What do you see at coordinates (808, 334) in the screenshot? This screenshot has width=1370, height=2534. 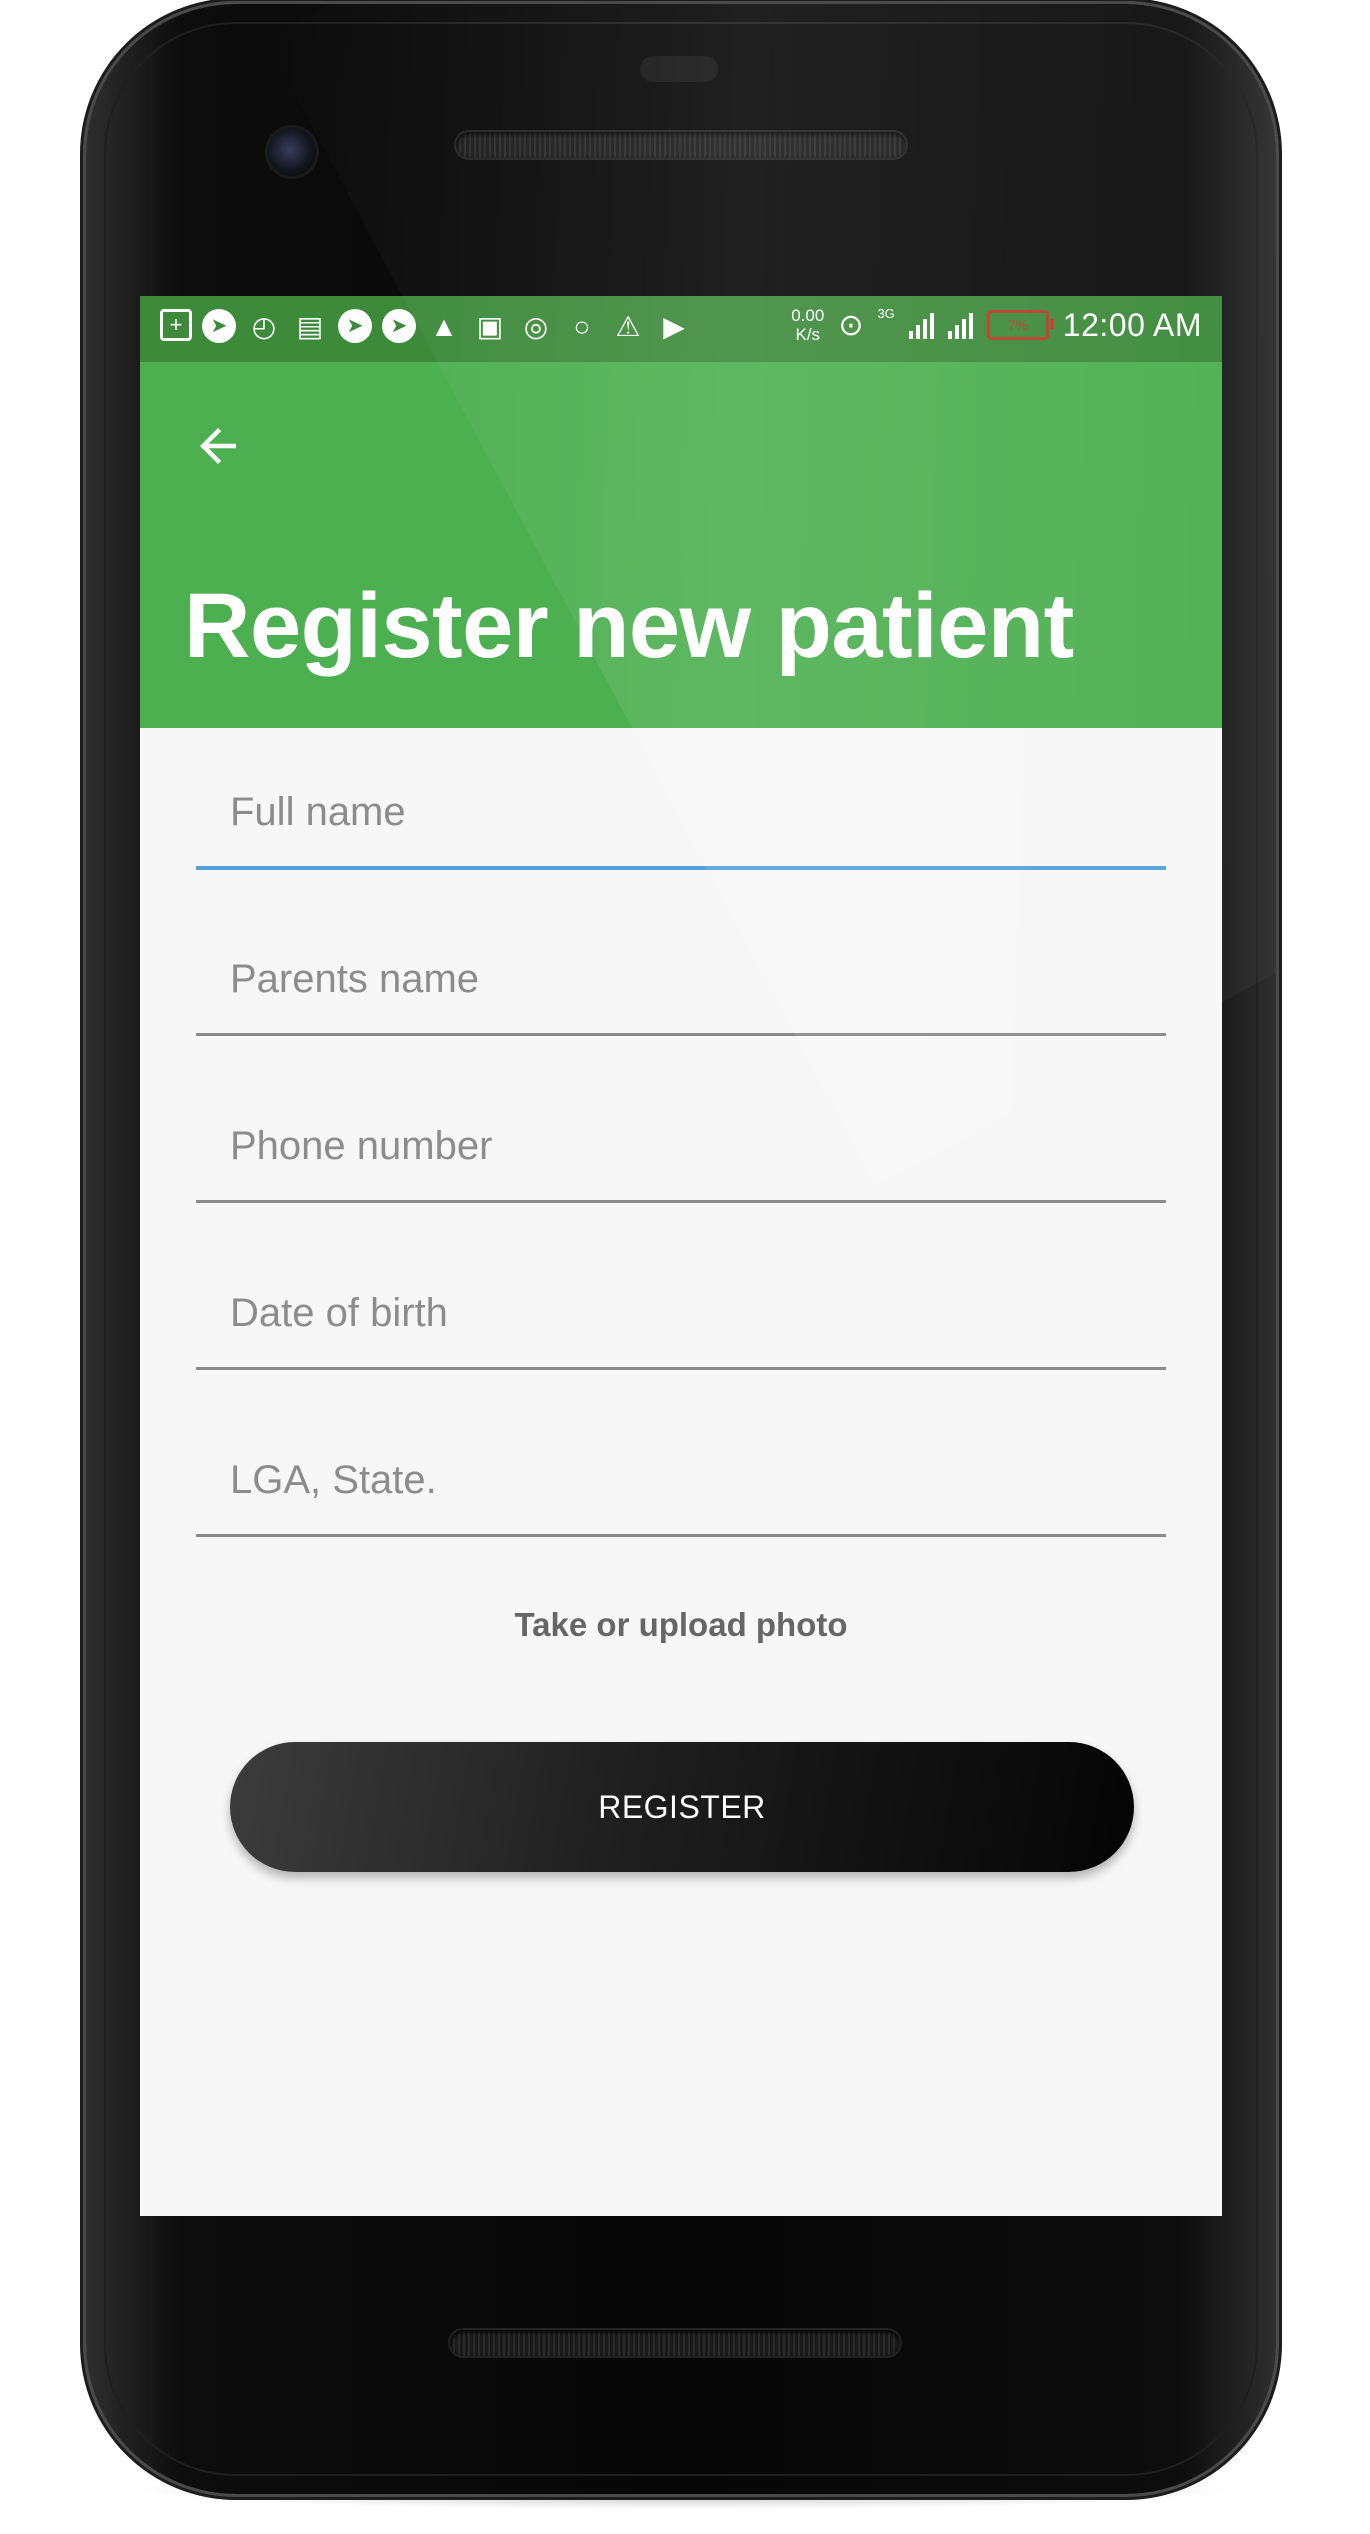 I see `network-speed-unit: K/s` at bounding box center [808, 334].